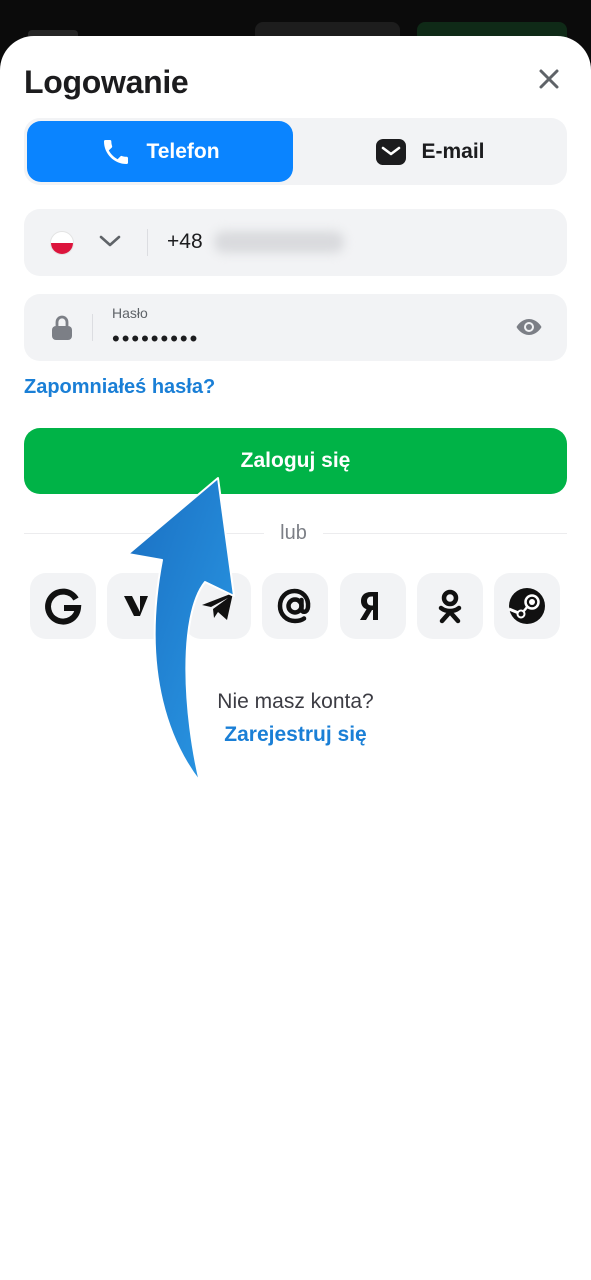  I want to click on chevron-down-icon, so click(110, 241).